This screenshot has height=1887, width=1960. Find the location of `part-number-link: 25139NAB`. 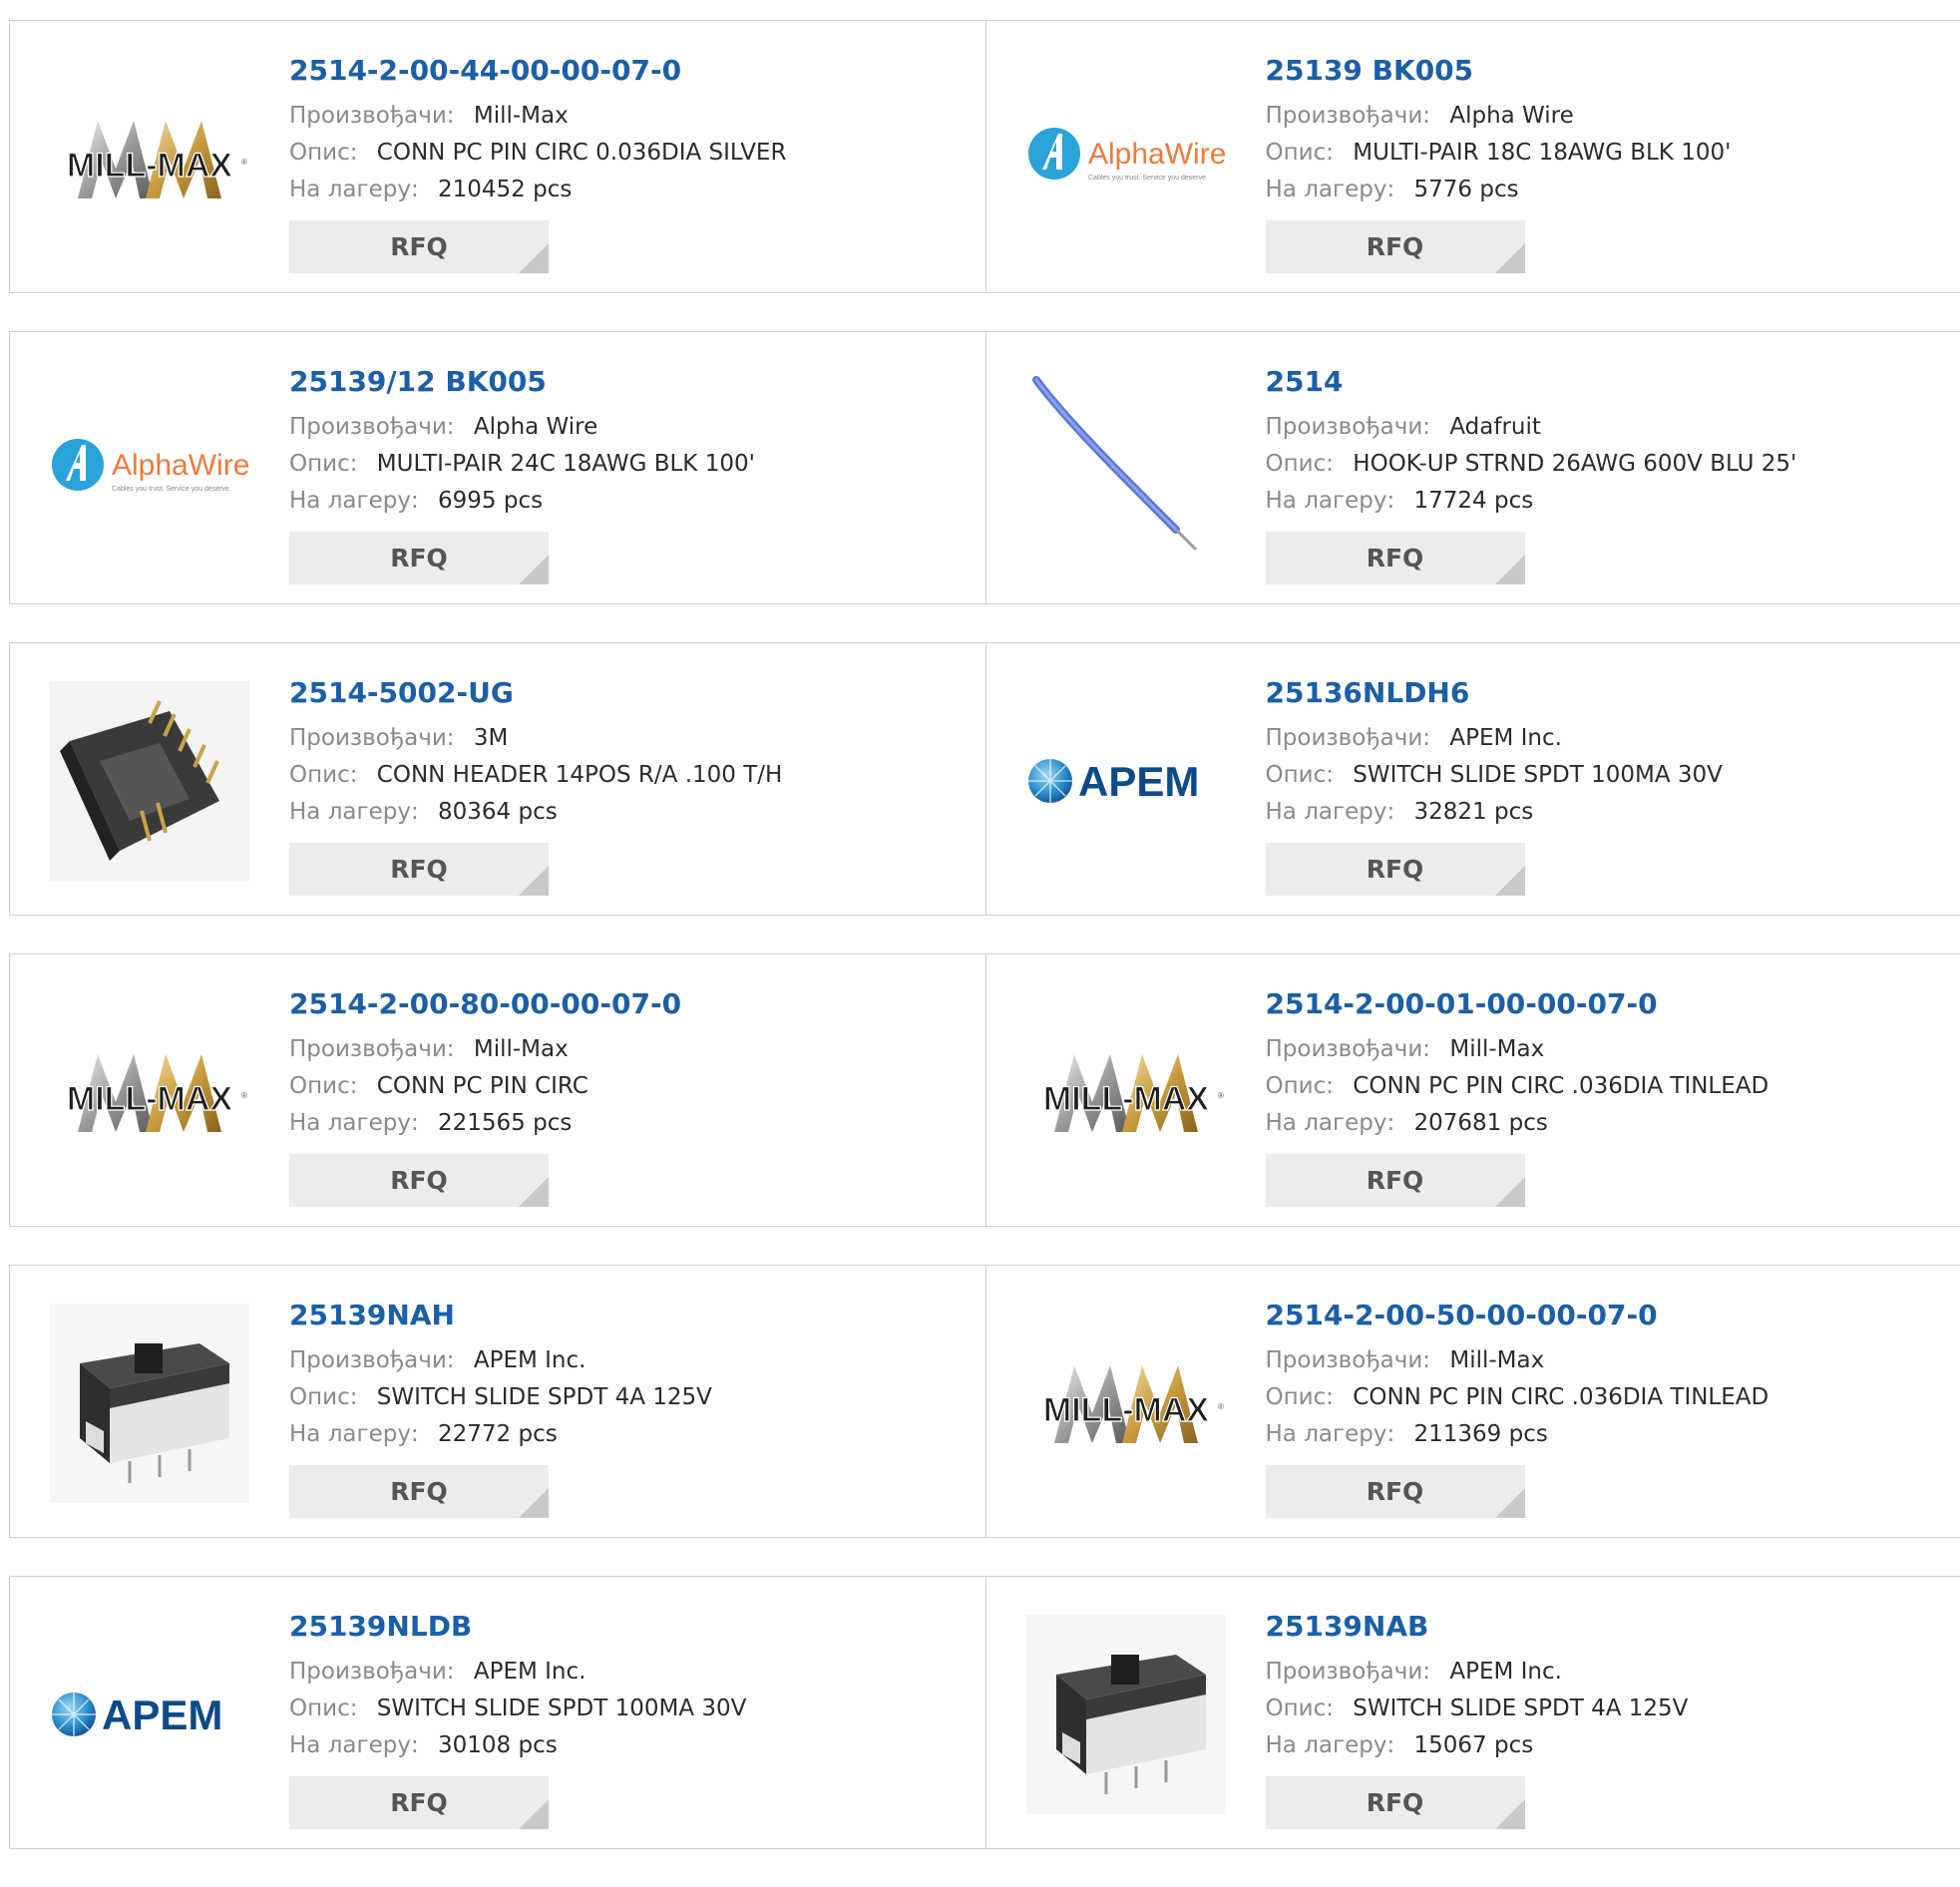

part-number-link: 25139NAB is located at coordinates (1604, 1627).